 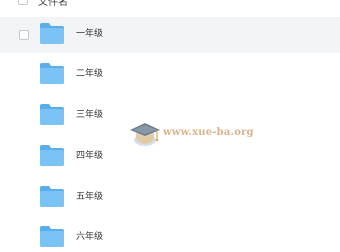 I want to click on folder-name: 四年级, so click(x=89, y=156).